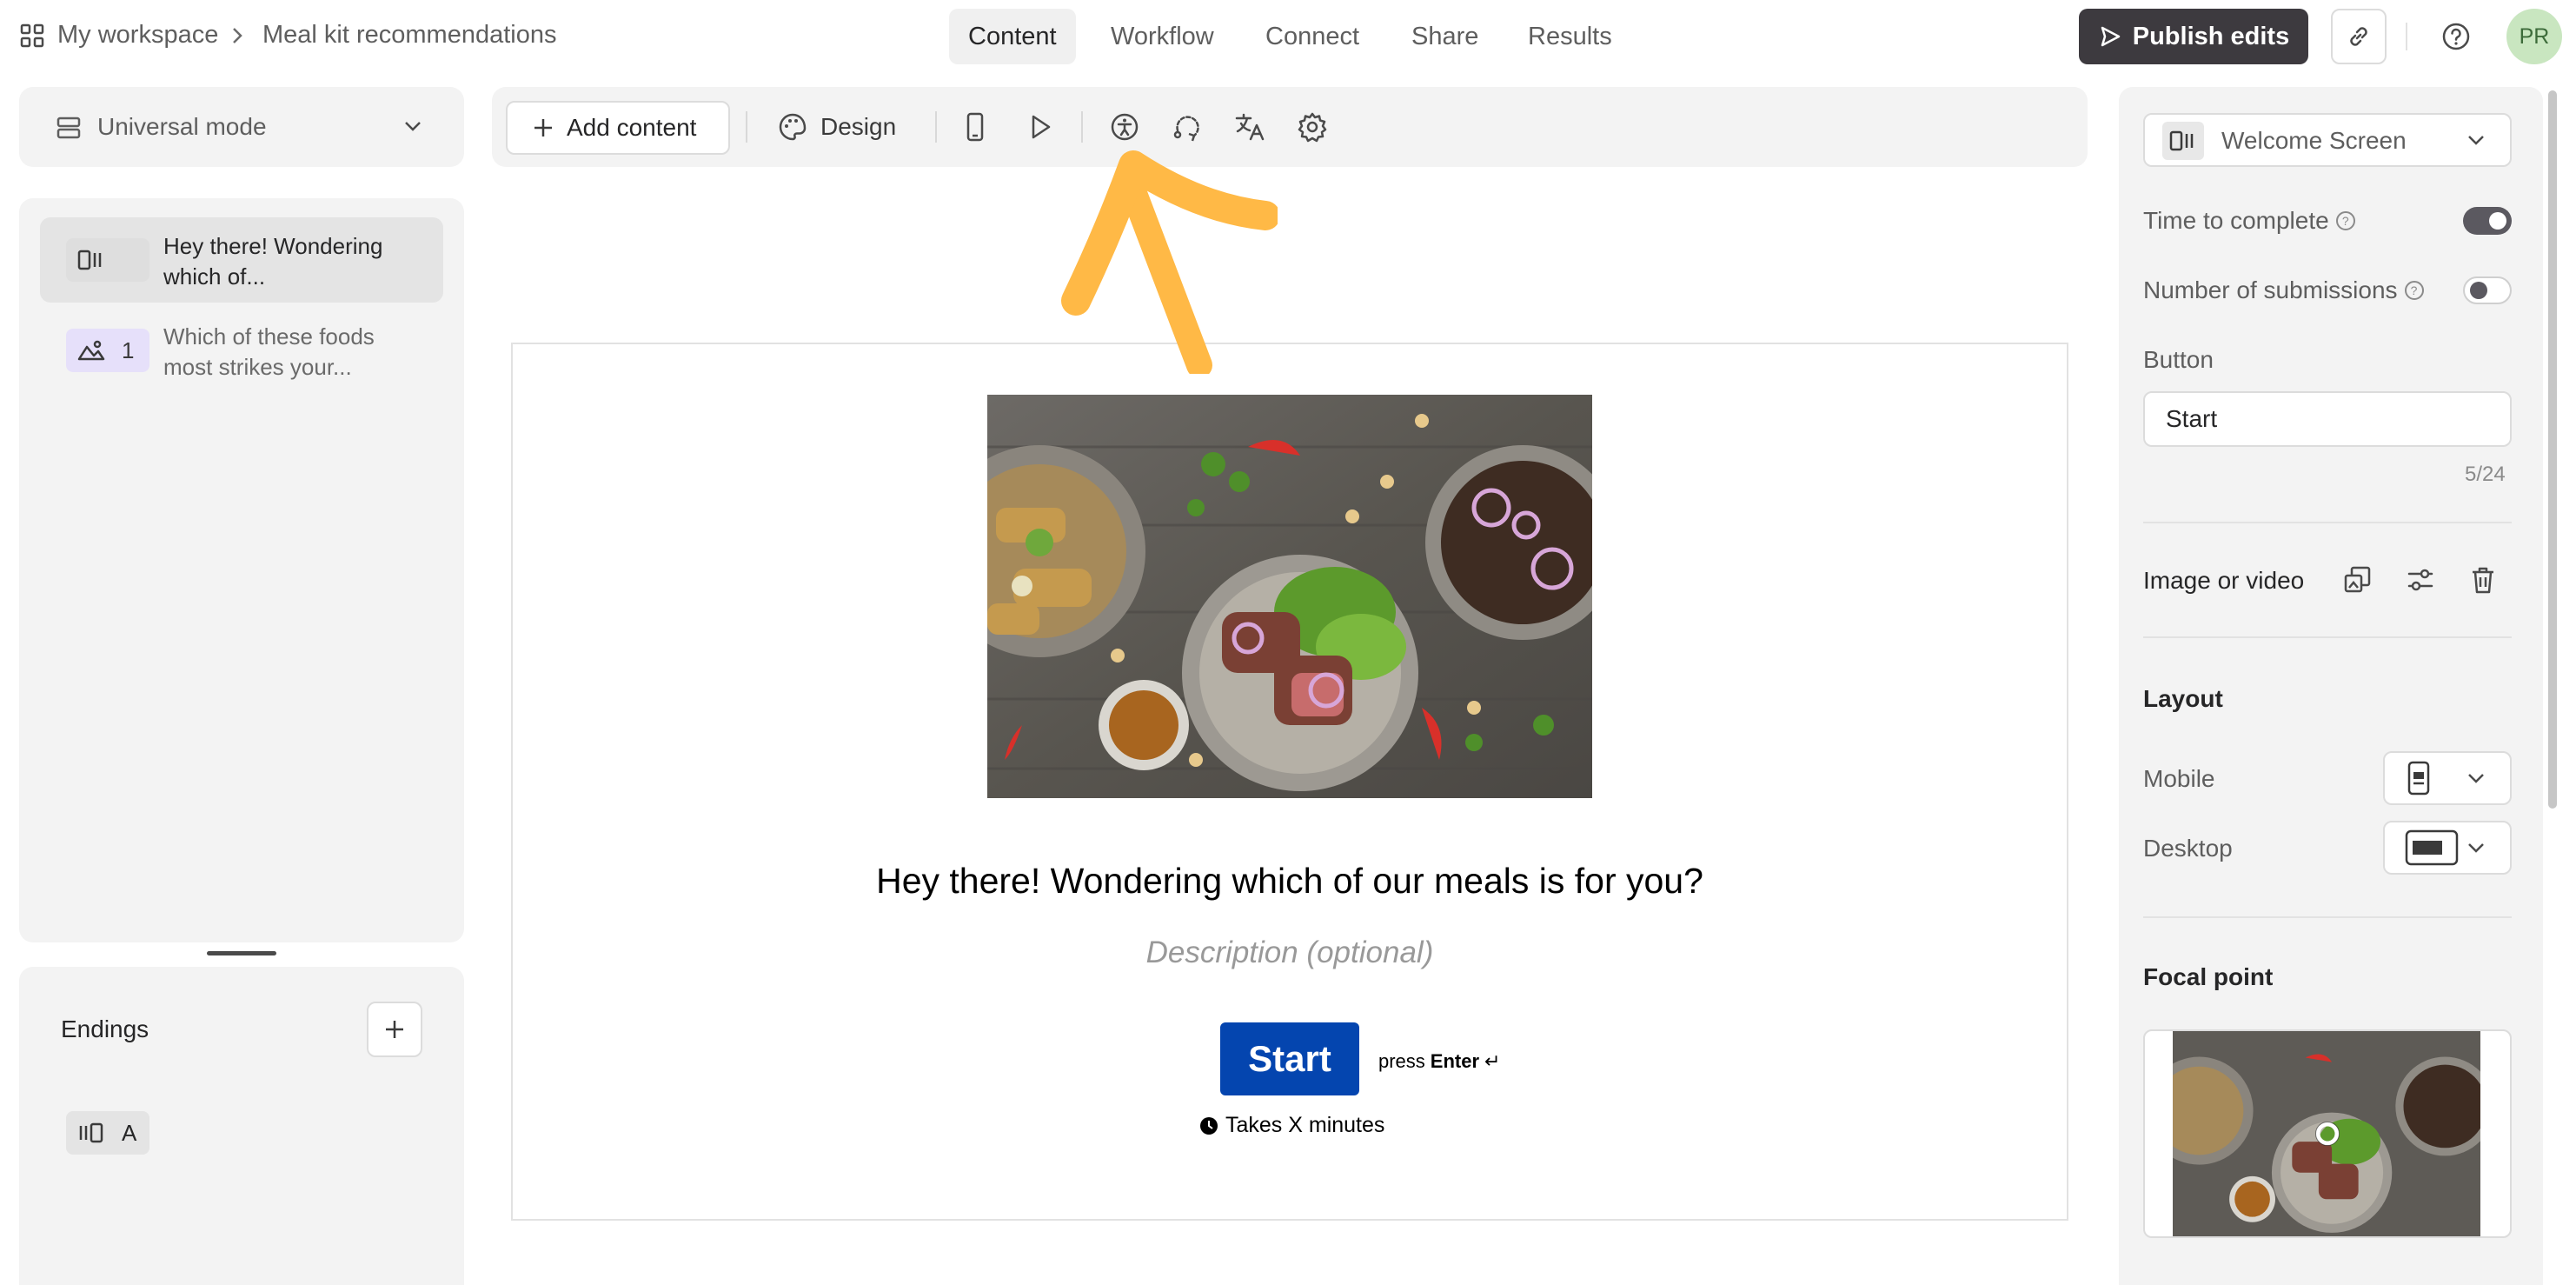 The width and height of the screenshot is (2576, 1285). Describe the element at coordinates (2179, 778) in the screenshot. I see `mobile-layout-label: Mobile` at that location.